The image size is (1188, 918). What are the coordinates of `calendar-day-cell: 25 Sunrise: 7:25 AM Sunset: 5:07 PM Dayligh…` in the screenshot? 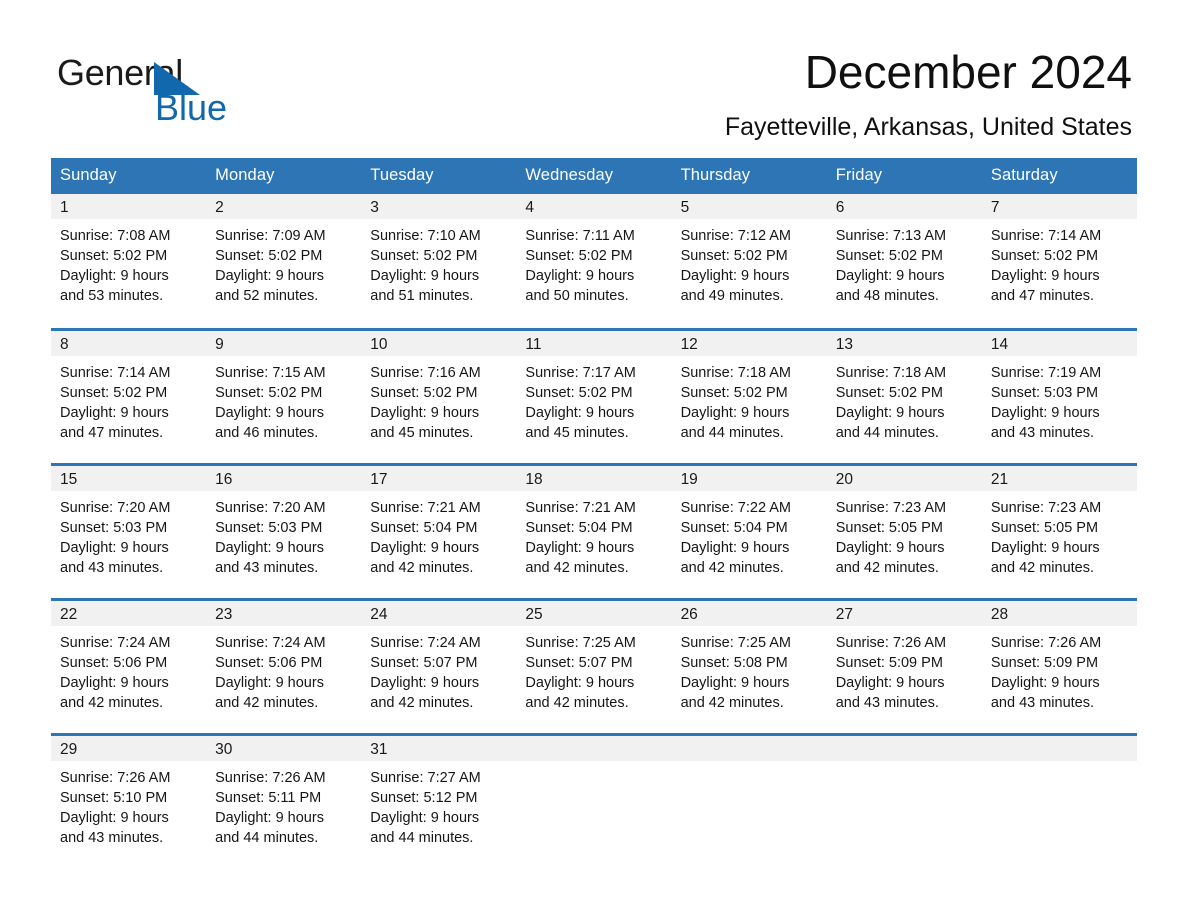 It's located at (594, 665).